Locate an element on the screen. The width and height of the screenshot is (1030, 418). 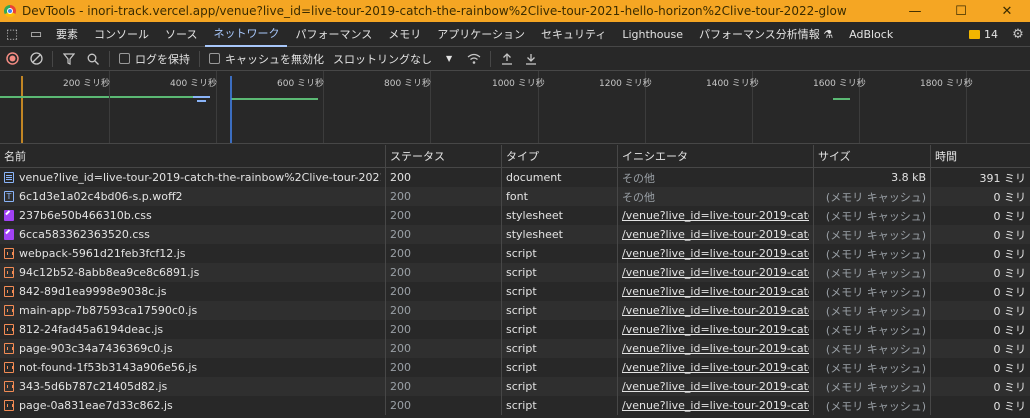
name-cell: main-app-7b87593ca17590c0.js is located at coordinates (193, 310).